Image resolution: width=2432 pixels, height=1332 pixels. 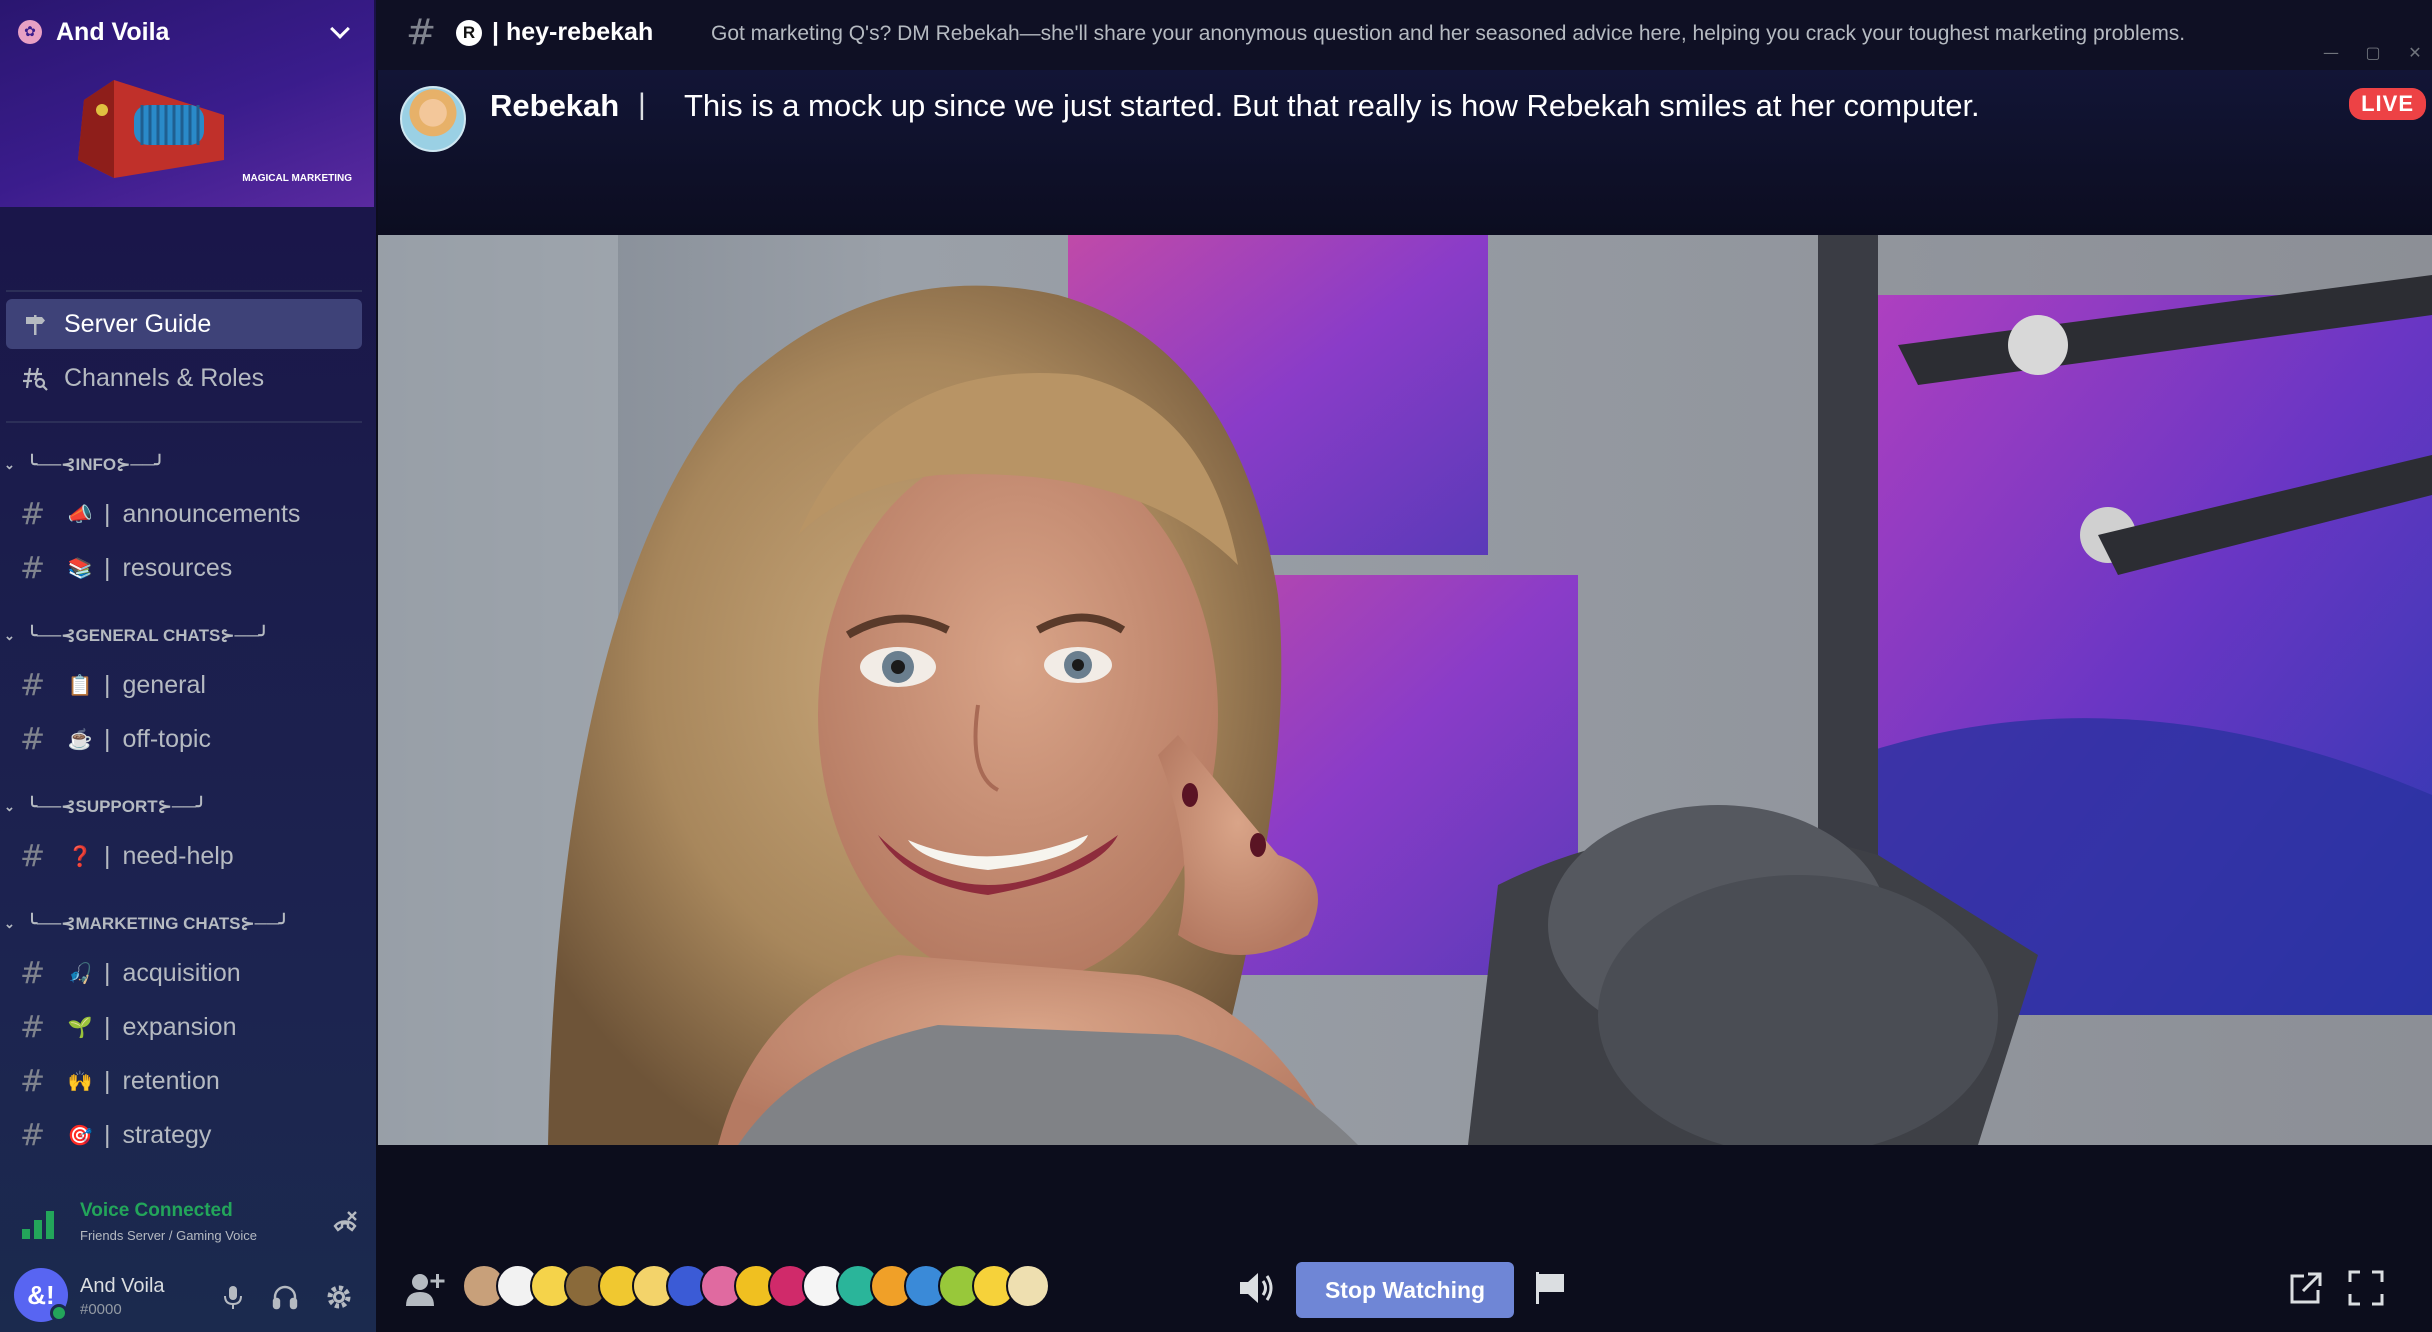 What do you see at coordinates (1550, 1288) in the screenshot?
I see `flag-icon` at bounding box center [1550, 1288].